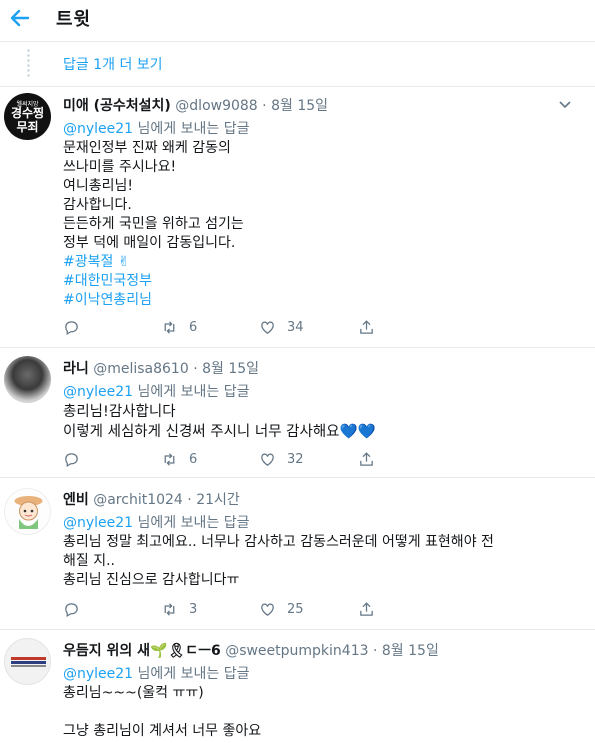 The width and height of the screenshot is (595, 743). I want to click on retweet-button: 3, so click(179, 609).